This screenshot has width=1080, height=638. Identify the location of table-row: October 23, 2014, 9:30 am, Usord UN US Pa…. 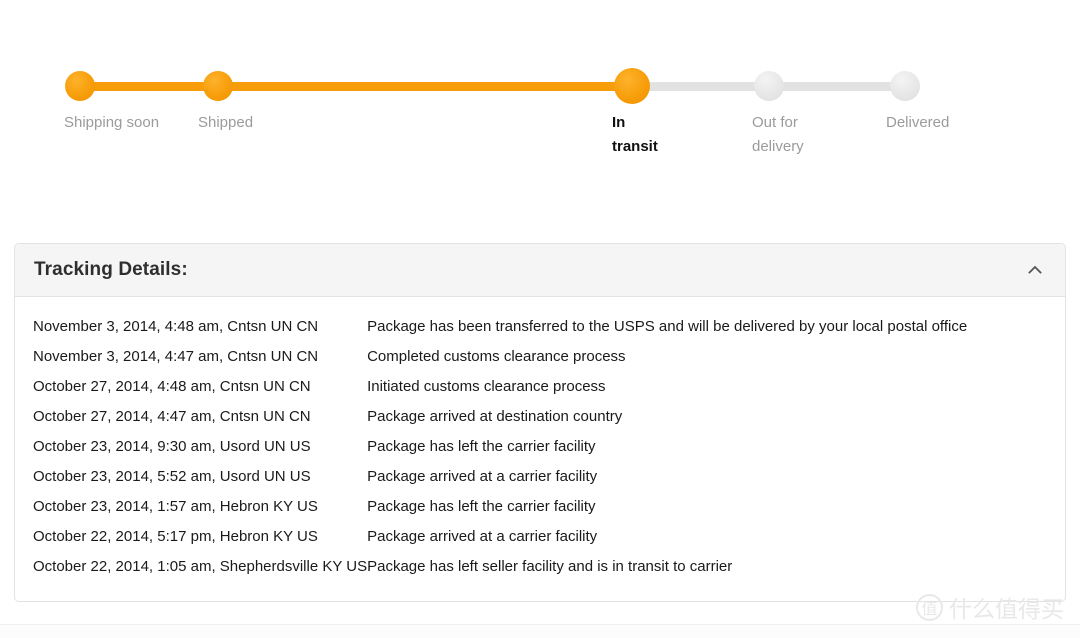
(540, 446).